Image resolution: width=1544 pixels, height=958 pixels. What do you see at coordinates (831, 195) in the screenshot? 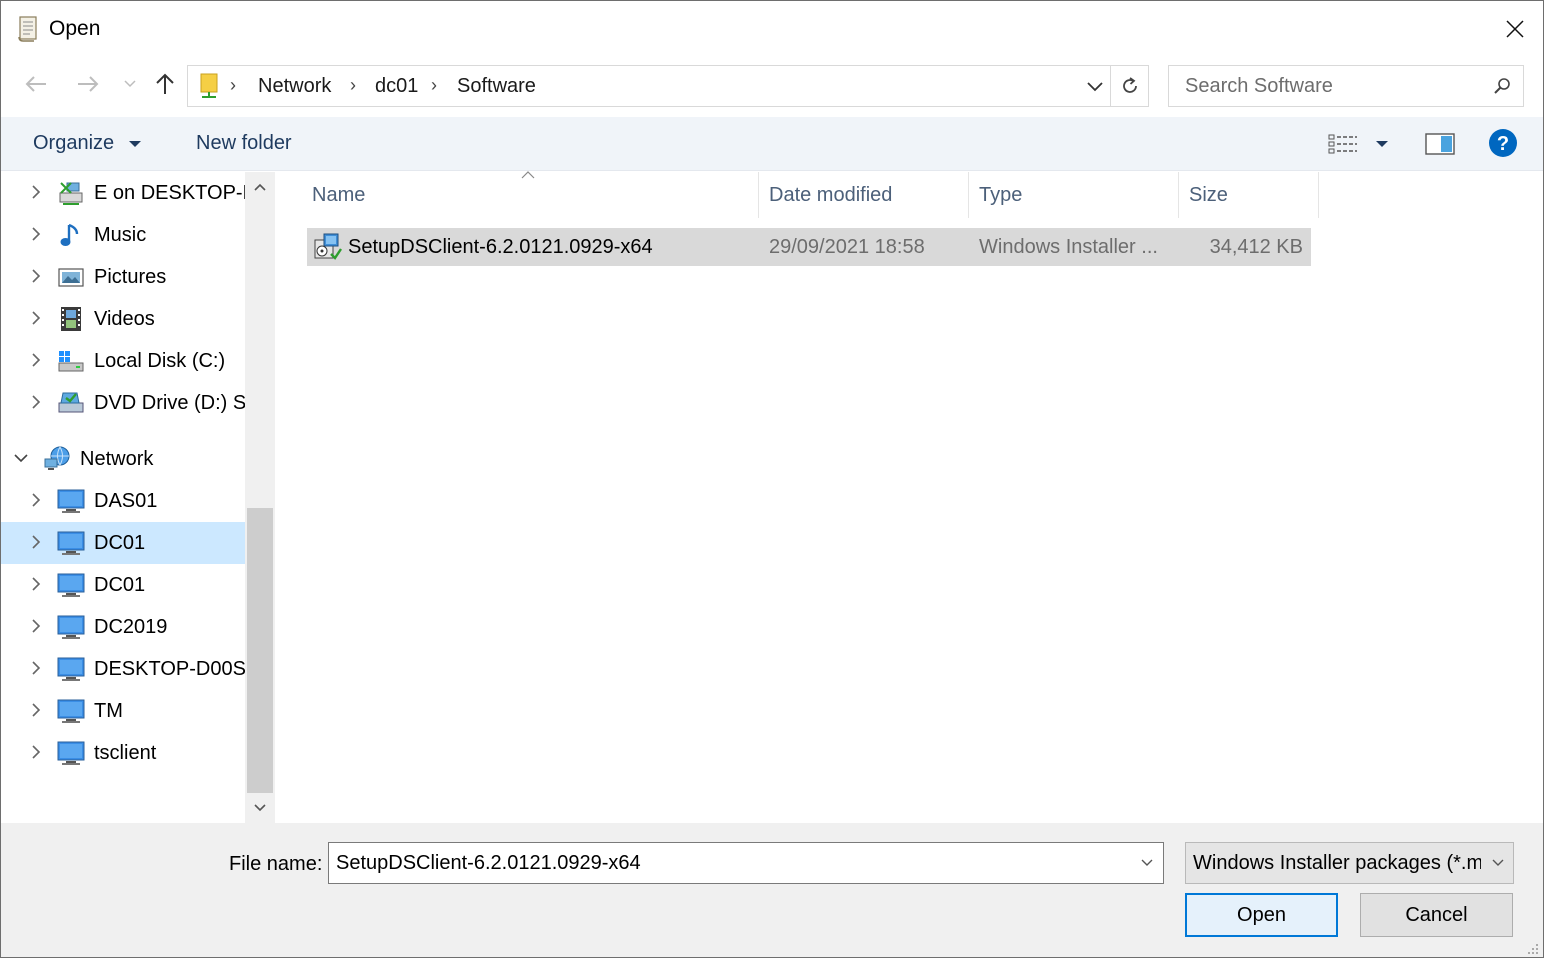
I see `column-header-label: Date modified` at bounding box center [831, 195].